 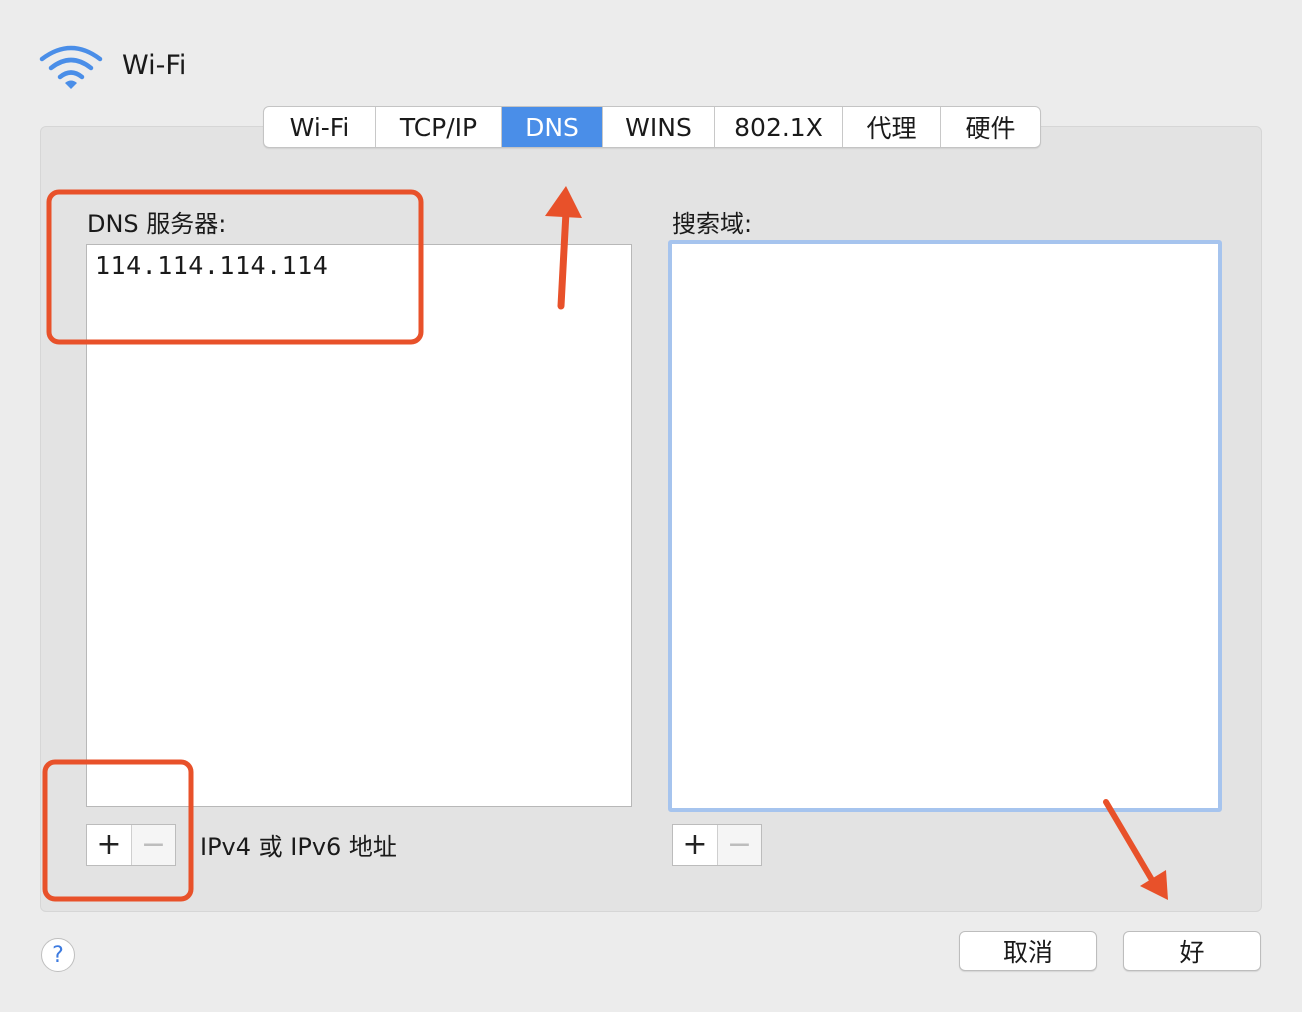 I want to click on remove-search-domain-button: −, so click(x=739, y=845).